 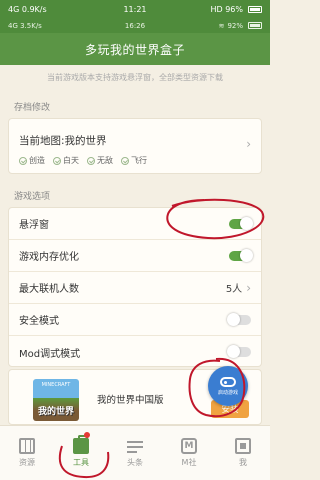 I want to click on bottom-tab-bar: 资源 工具 头条 M M社 我, so click(x=135, y=452).